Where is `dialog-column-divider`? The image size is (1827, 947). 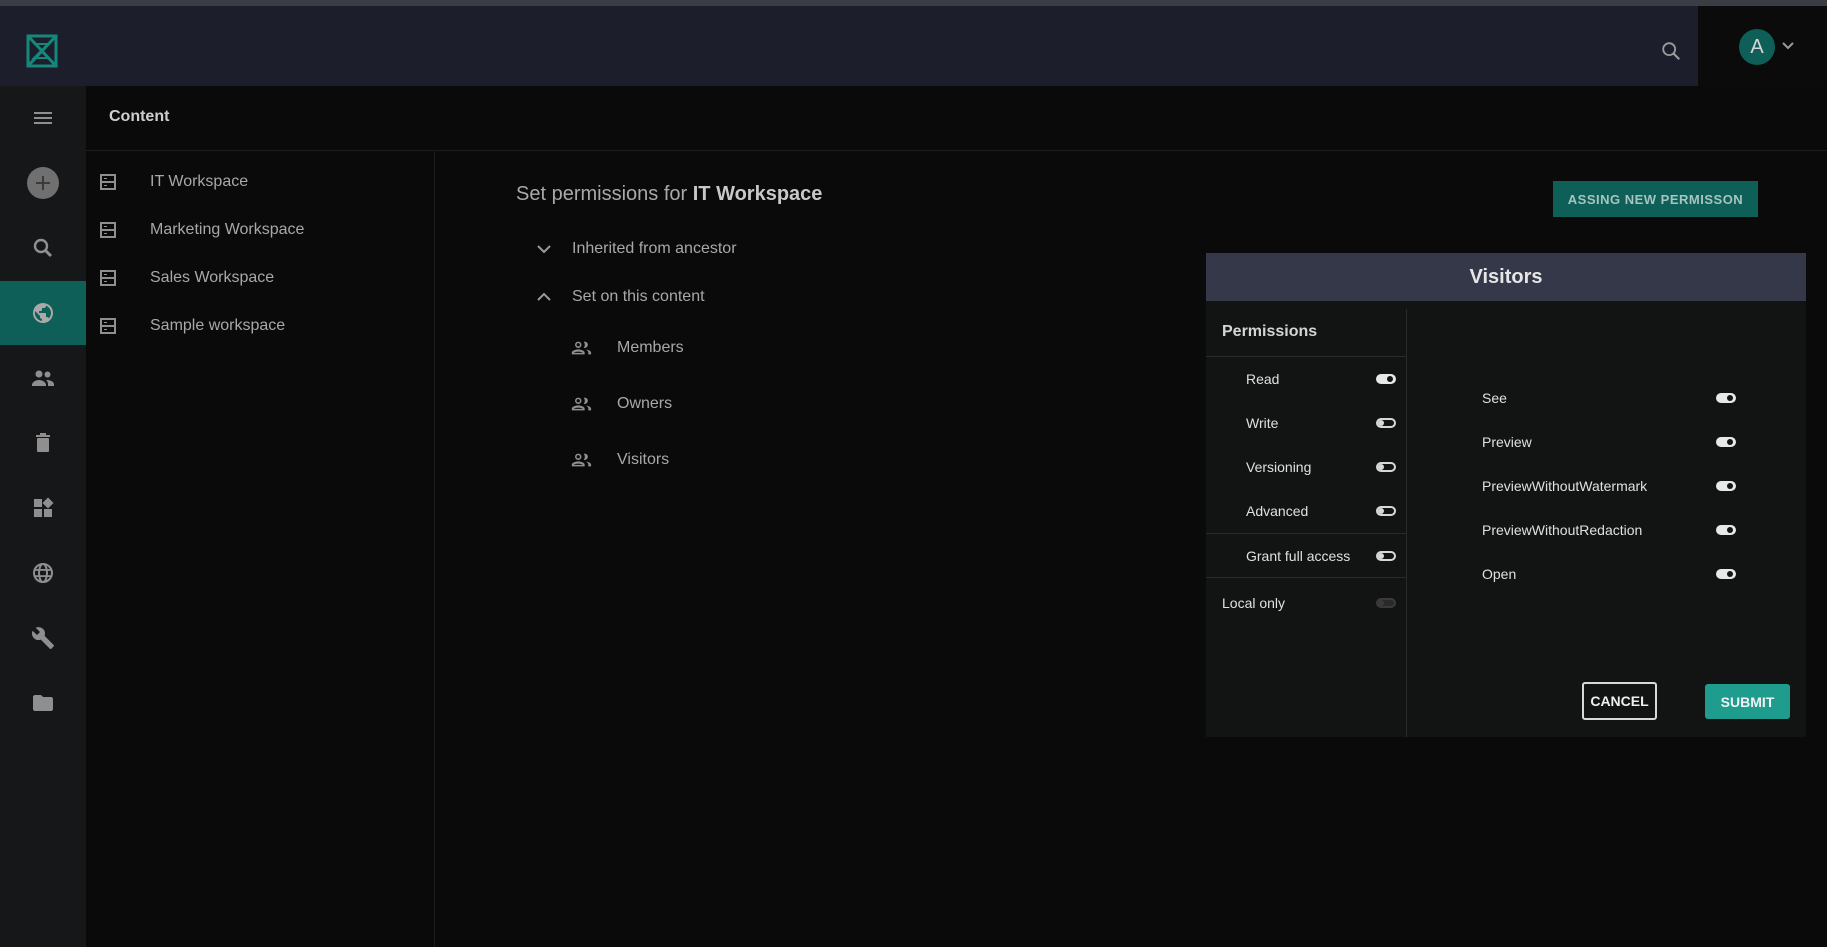 dialog-column-divider is located at coordinates (1406, 523).